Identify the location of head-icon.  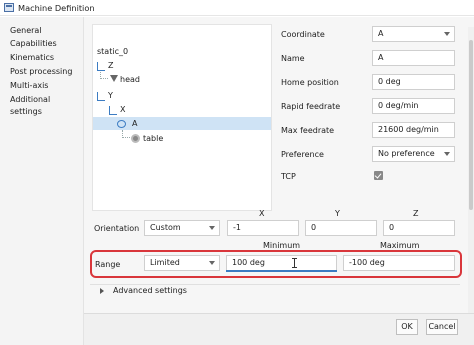
(114, 78).